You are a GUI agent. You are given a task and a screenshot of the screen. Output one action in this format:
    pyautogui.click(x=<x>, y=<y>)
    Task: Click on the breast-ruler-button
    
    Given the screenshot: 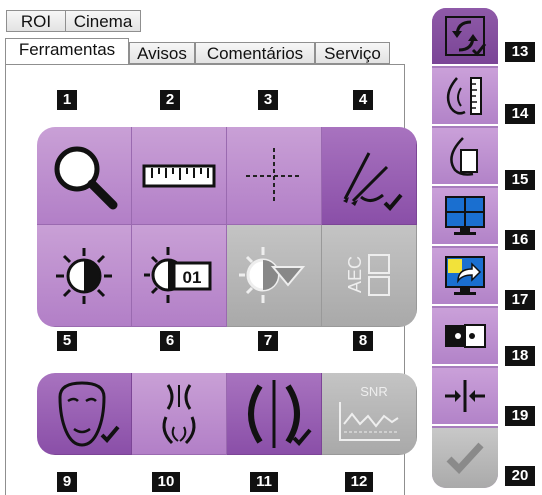 What is the action you would take?
    pyautogui.click(x=465, y=97)
    